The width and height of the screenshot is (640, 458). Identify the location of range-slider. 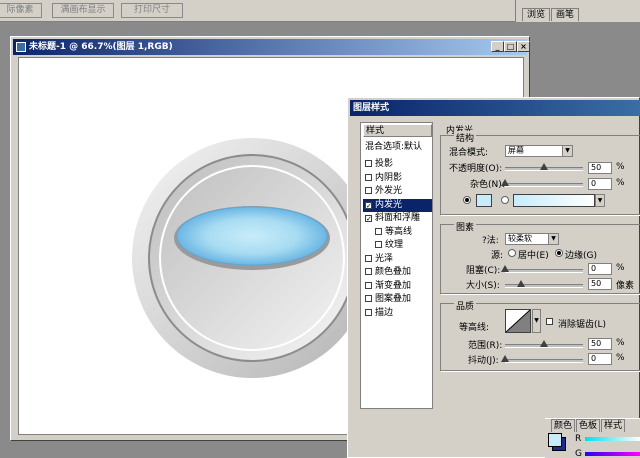
(544, 344).